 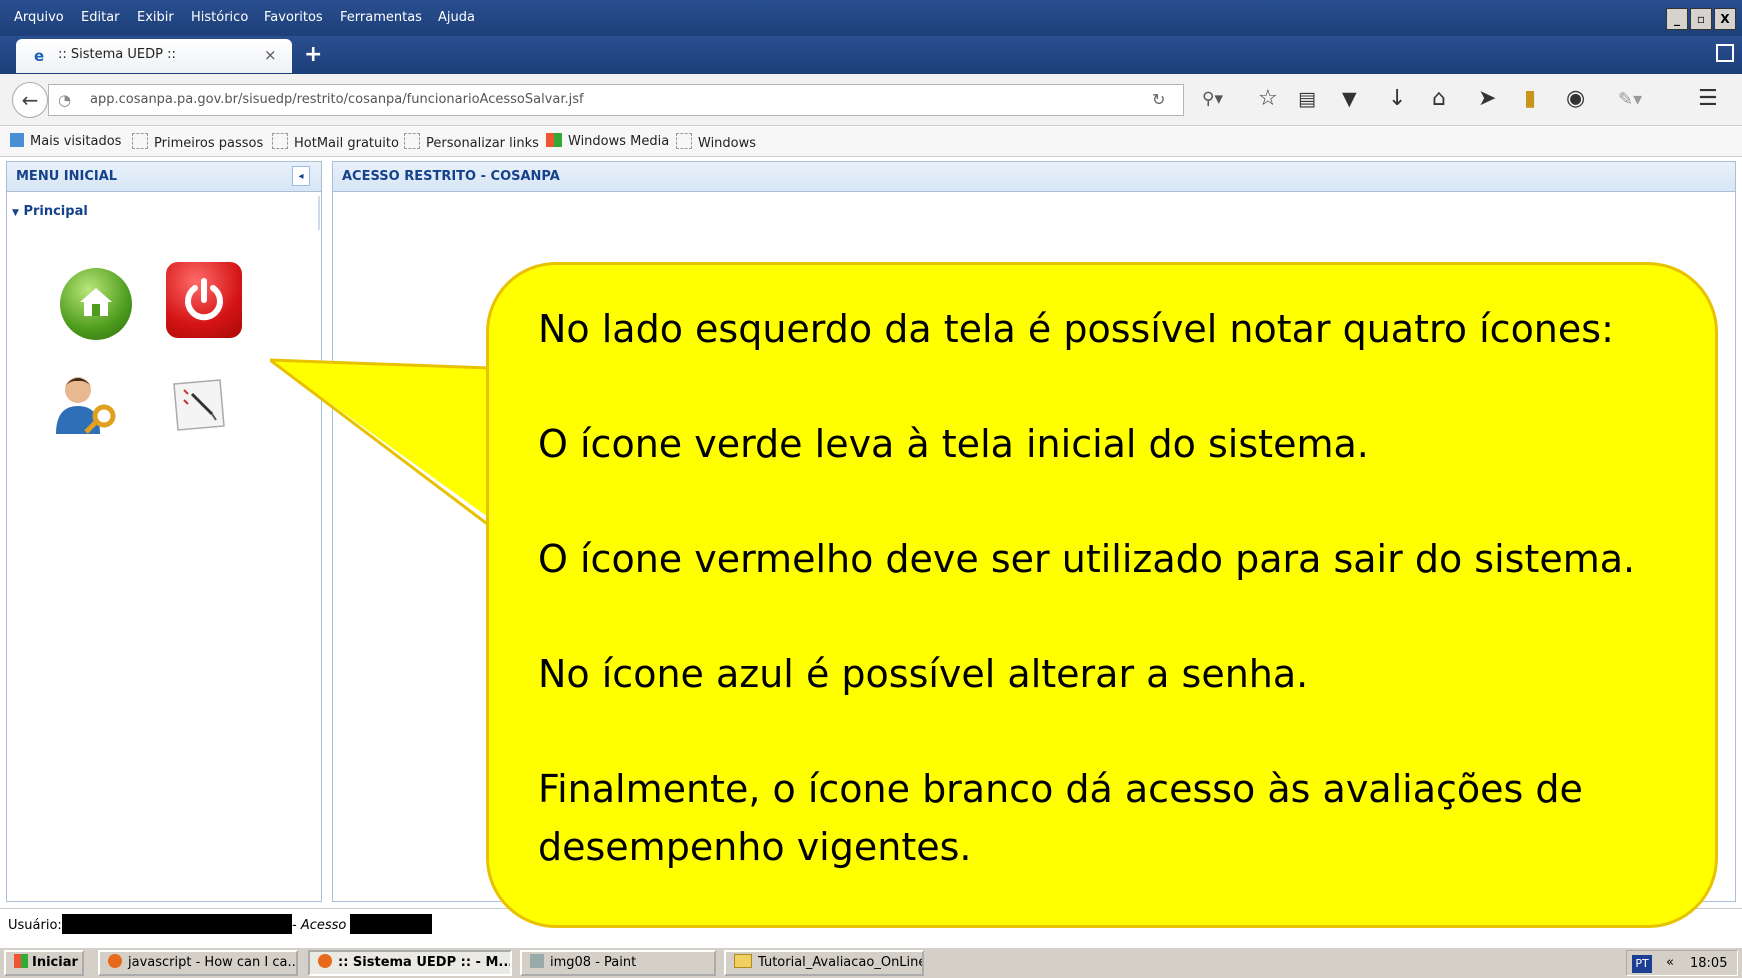 What do you see at coordinates (456, 17) in the screenshot?
I see `menu-ajuda: Ajuda` at bounding box center [456, 17].